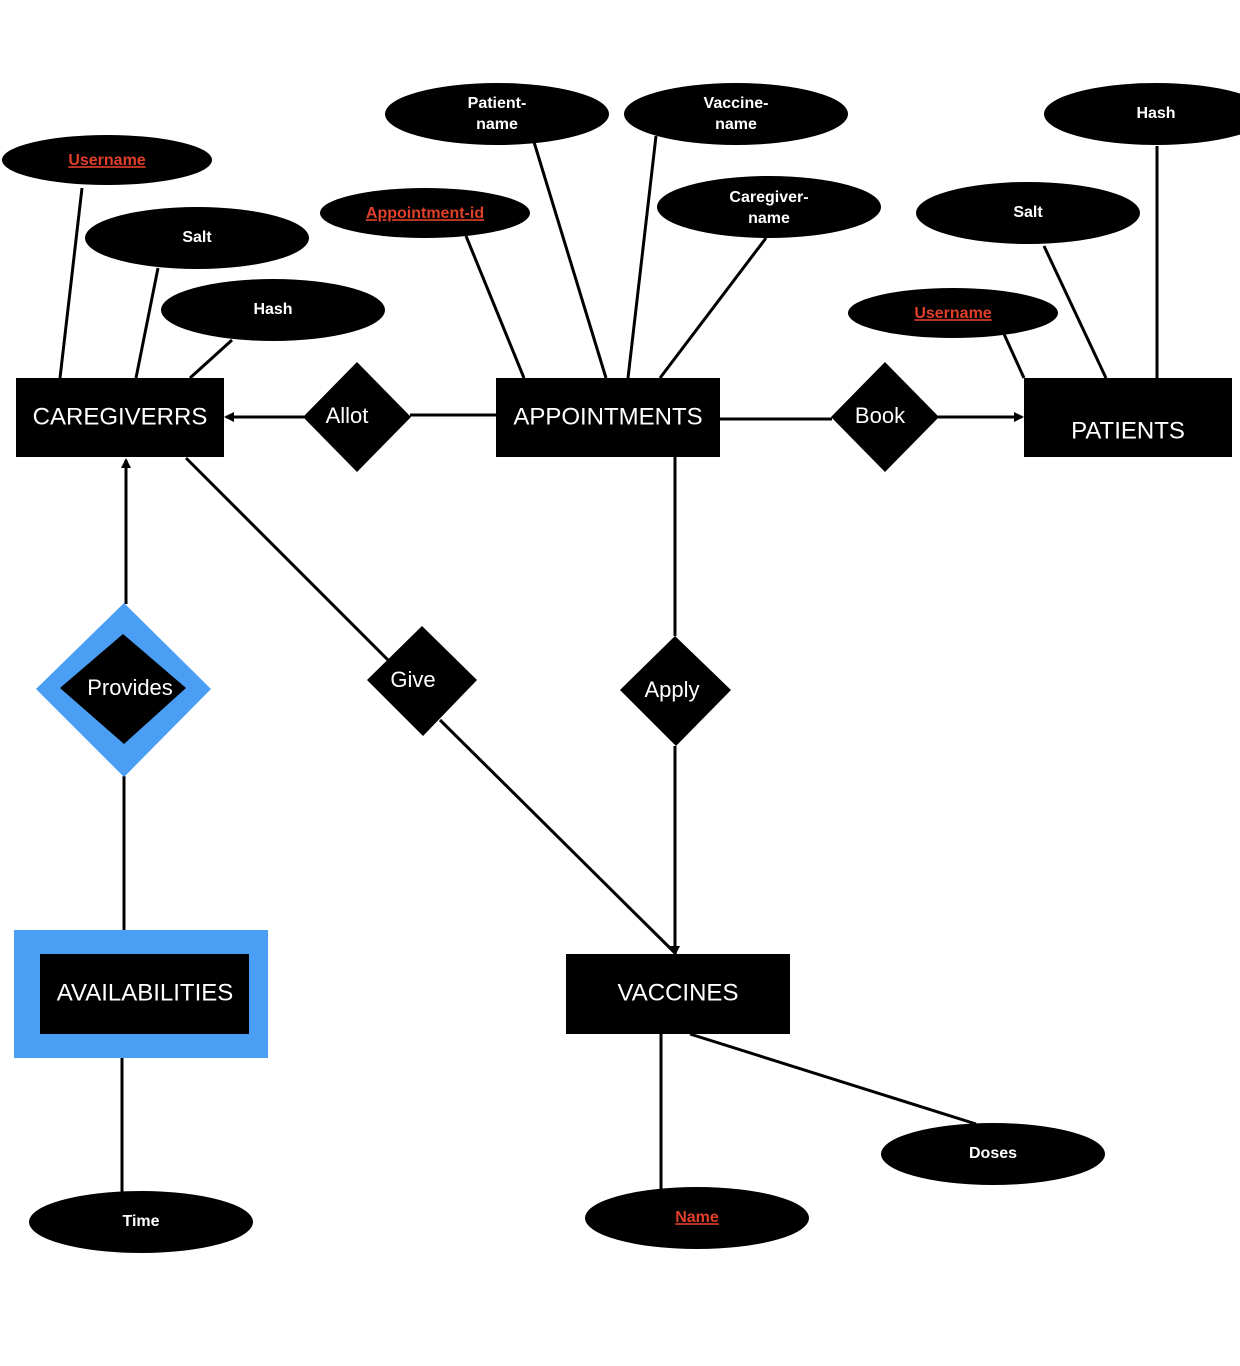 The image size is (1240, 1366). I want to click on attribute-patient-hash-label: Hash, so click(1155, 113).